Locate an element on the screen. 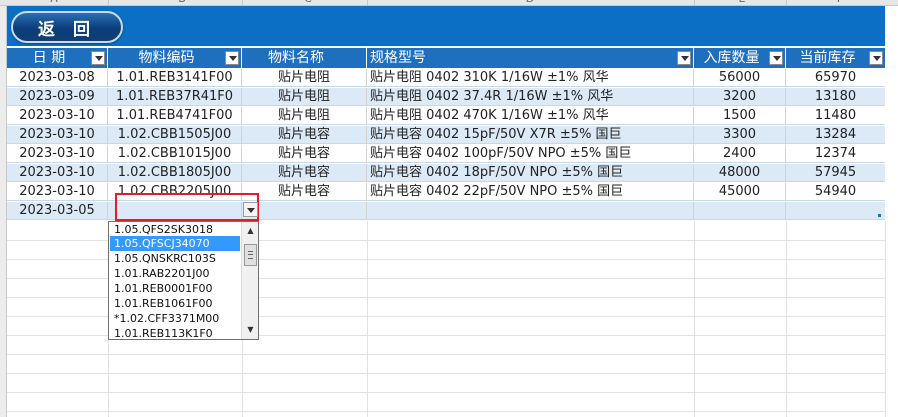  dropdown-option: 1.05.QFS2SK3018 is located at coordinates (175, 229).